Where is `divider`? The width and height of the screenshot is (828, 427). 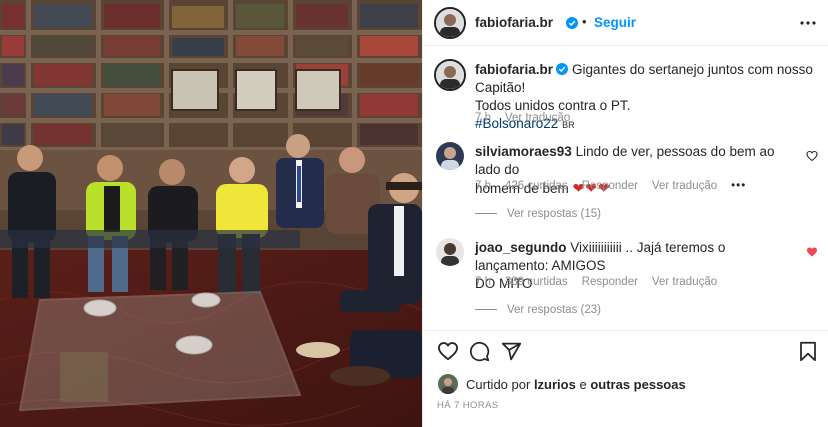
divider is located at coordinates (625, 330).